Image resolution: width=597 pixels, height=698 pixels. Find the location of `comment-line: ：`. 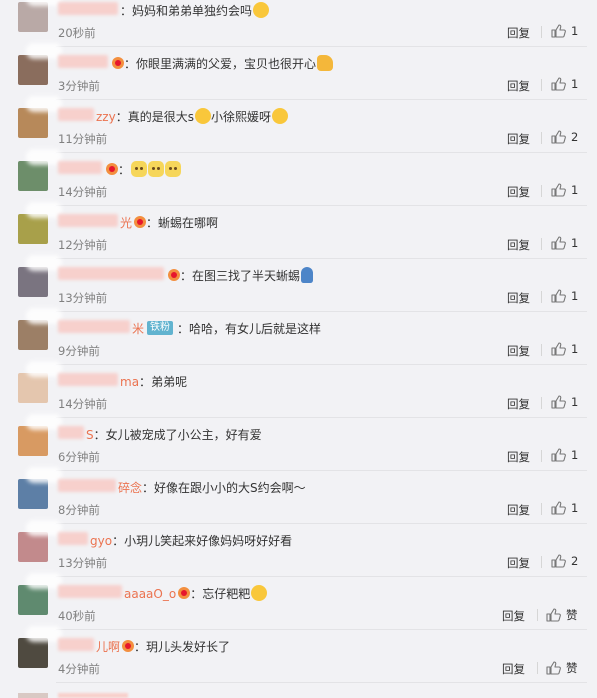

comment-line: ： is located at coordinates (120, 169).